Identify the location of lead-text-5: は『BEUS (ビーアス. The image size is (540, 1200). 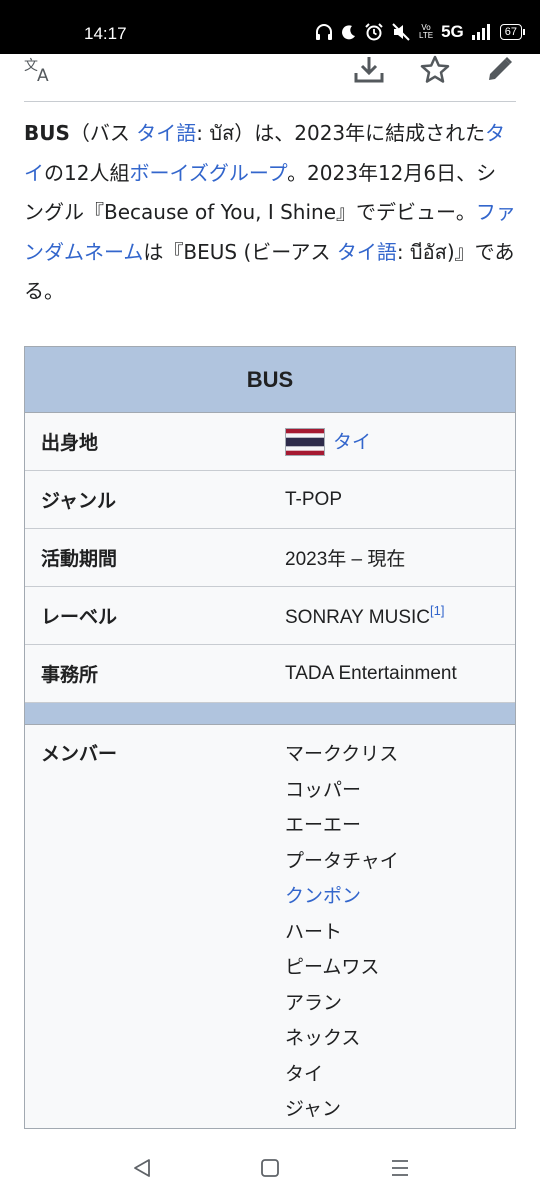
(240, 251).